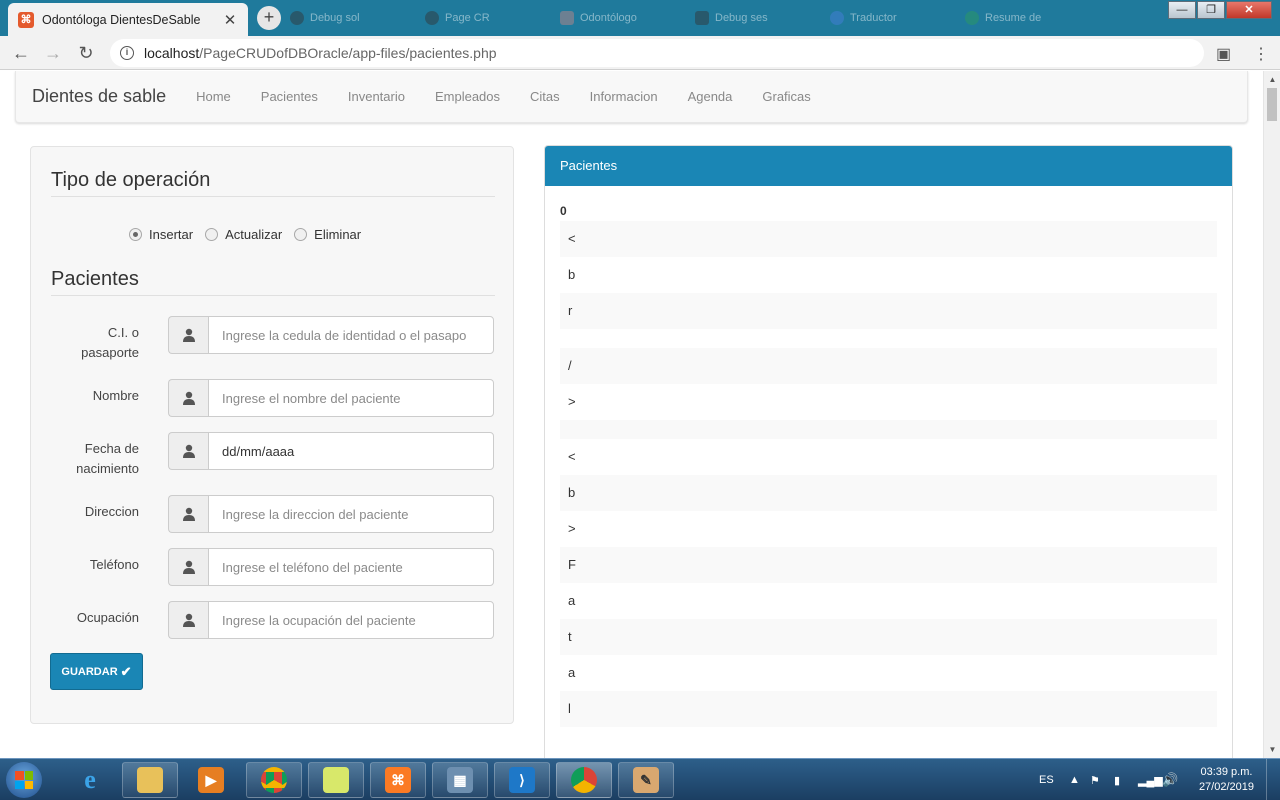 The image size is (1280, 800). I want to click on table-row: F, so click(888, 565).